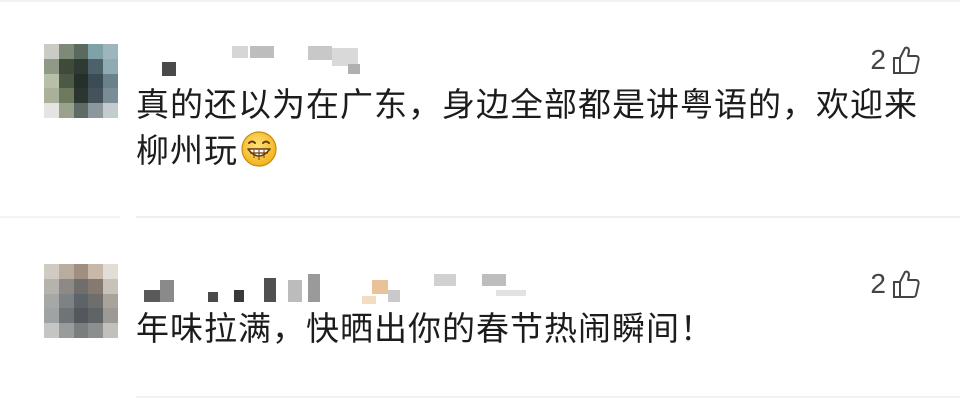  What do you see at coordinates (425, 328) in the screenshot?
I see `comment-text: 年味拉满，快晒出你的春节热闹瞬间！` at bounding box center [425, 328].